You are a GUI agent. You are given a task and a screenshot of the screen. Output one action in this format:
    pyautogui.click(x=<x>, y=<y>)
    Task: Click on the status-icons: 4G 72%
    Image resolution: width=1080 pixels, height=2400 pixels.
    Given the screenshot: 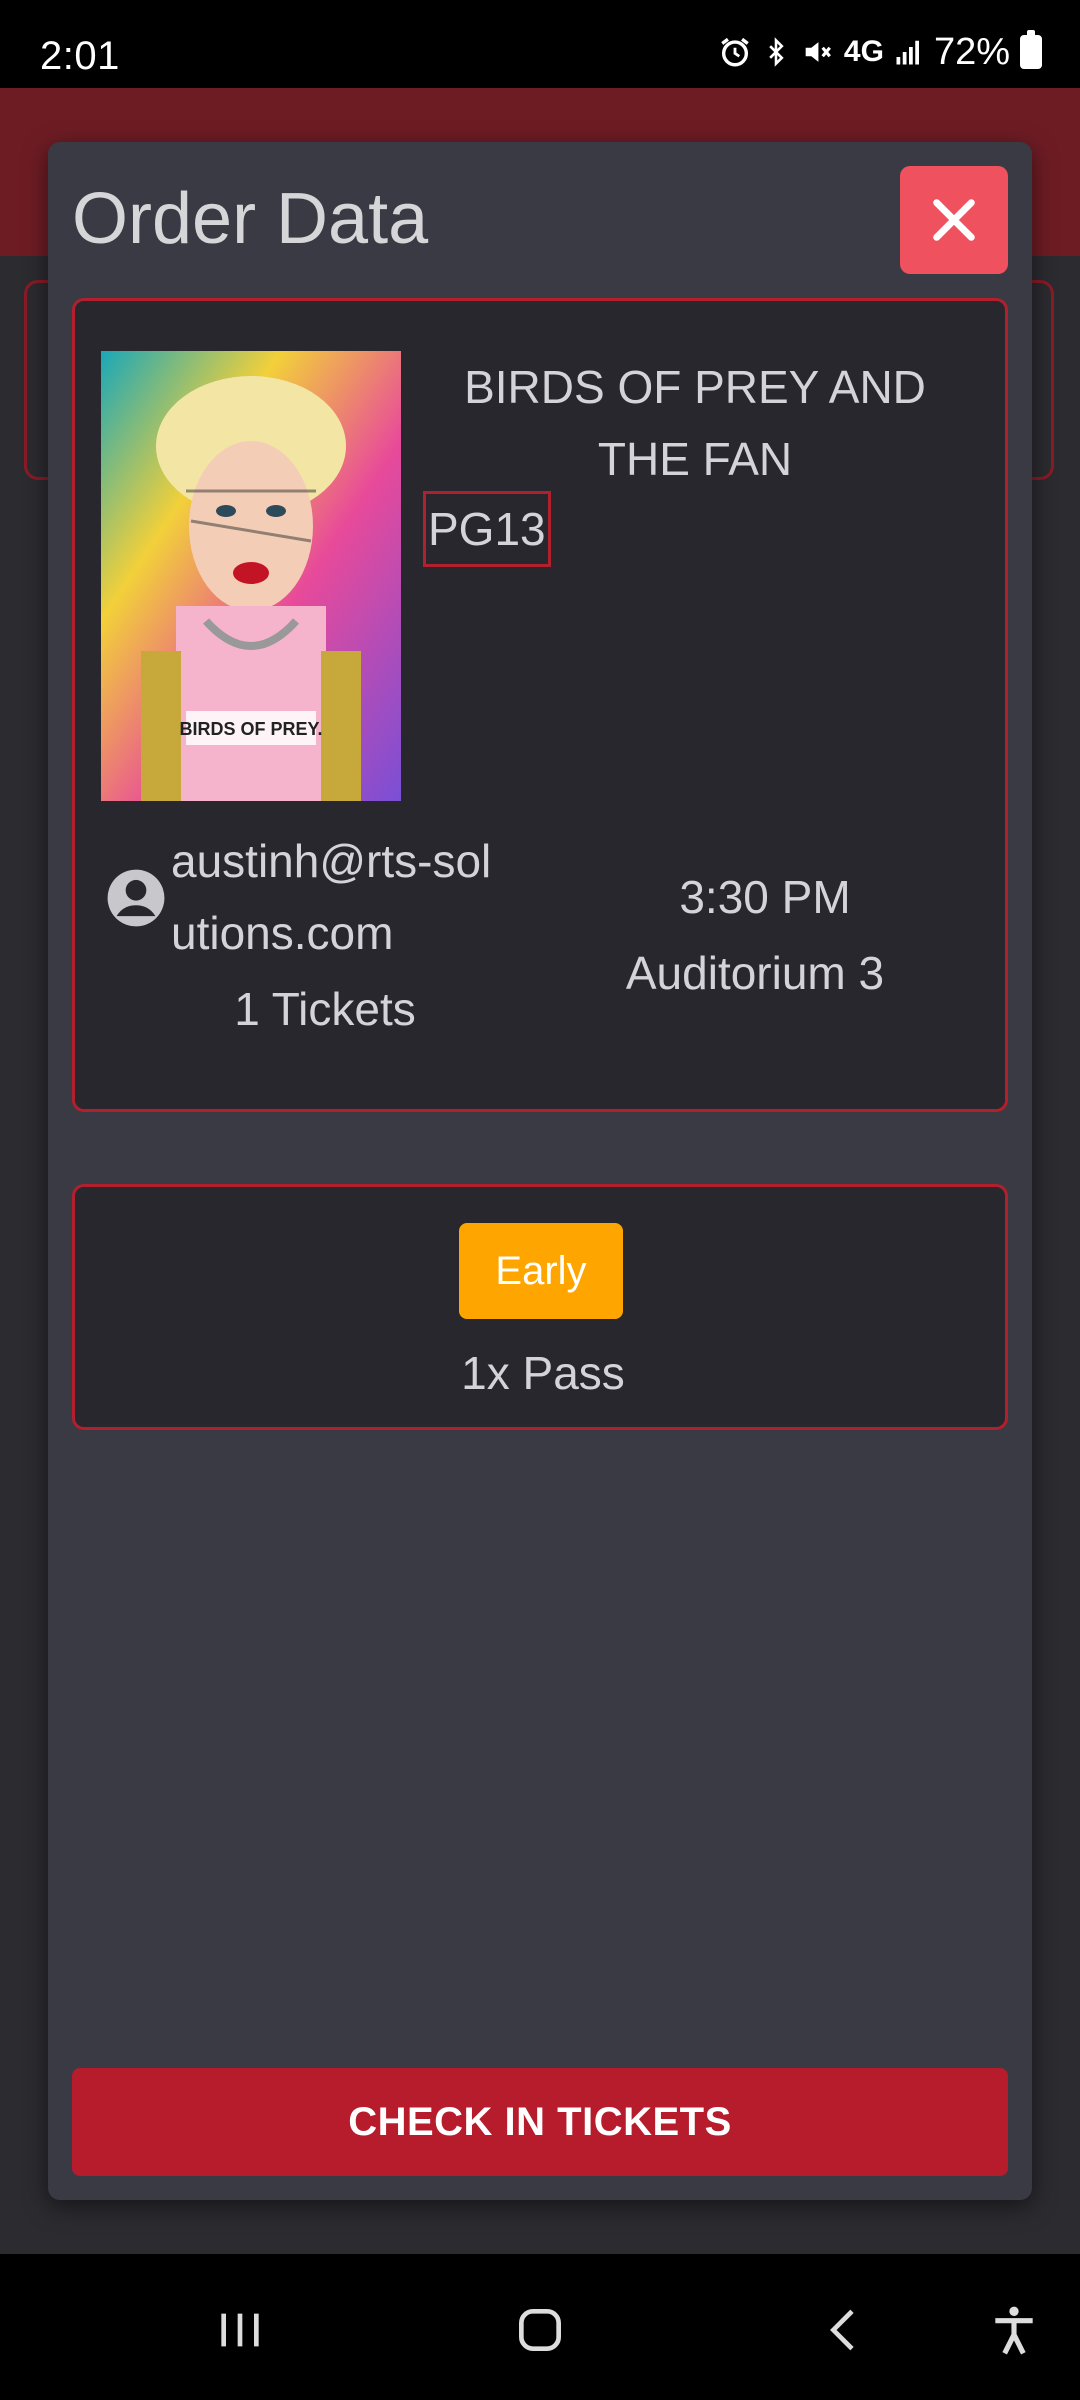 What is the action you would take?
    pyautogui.click(x=880, y=51)
    